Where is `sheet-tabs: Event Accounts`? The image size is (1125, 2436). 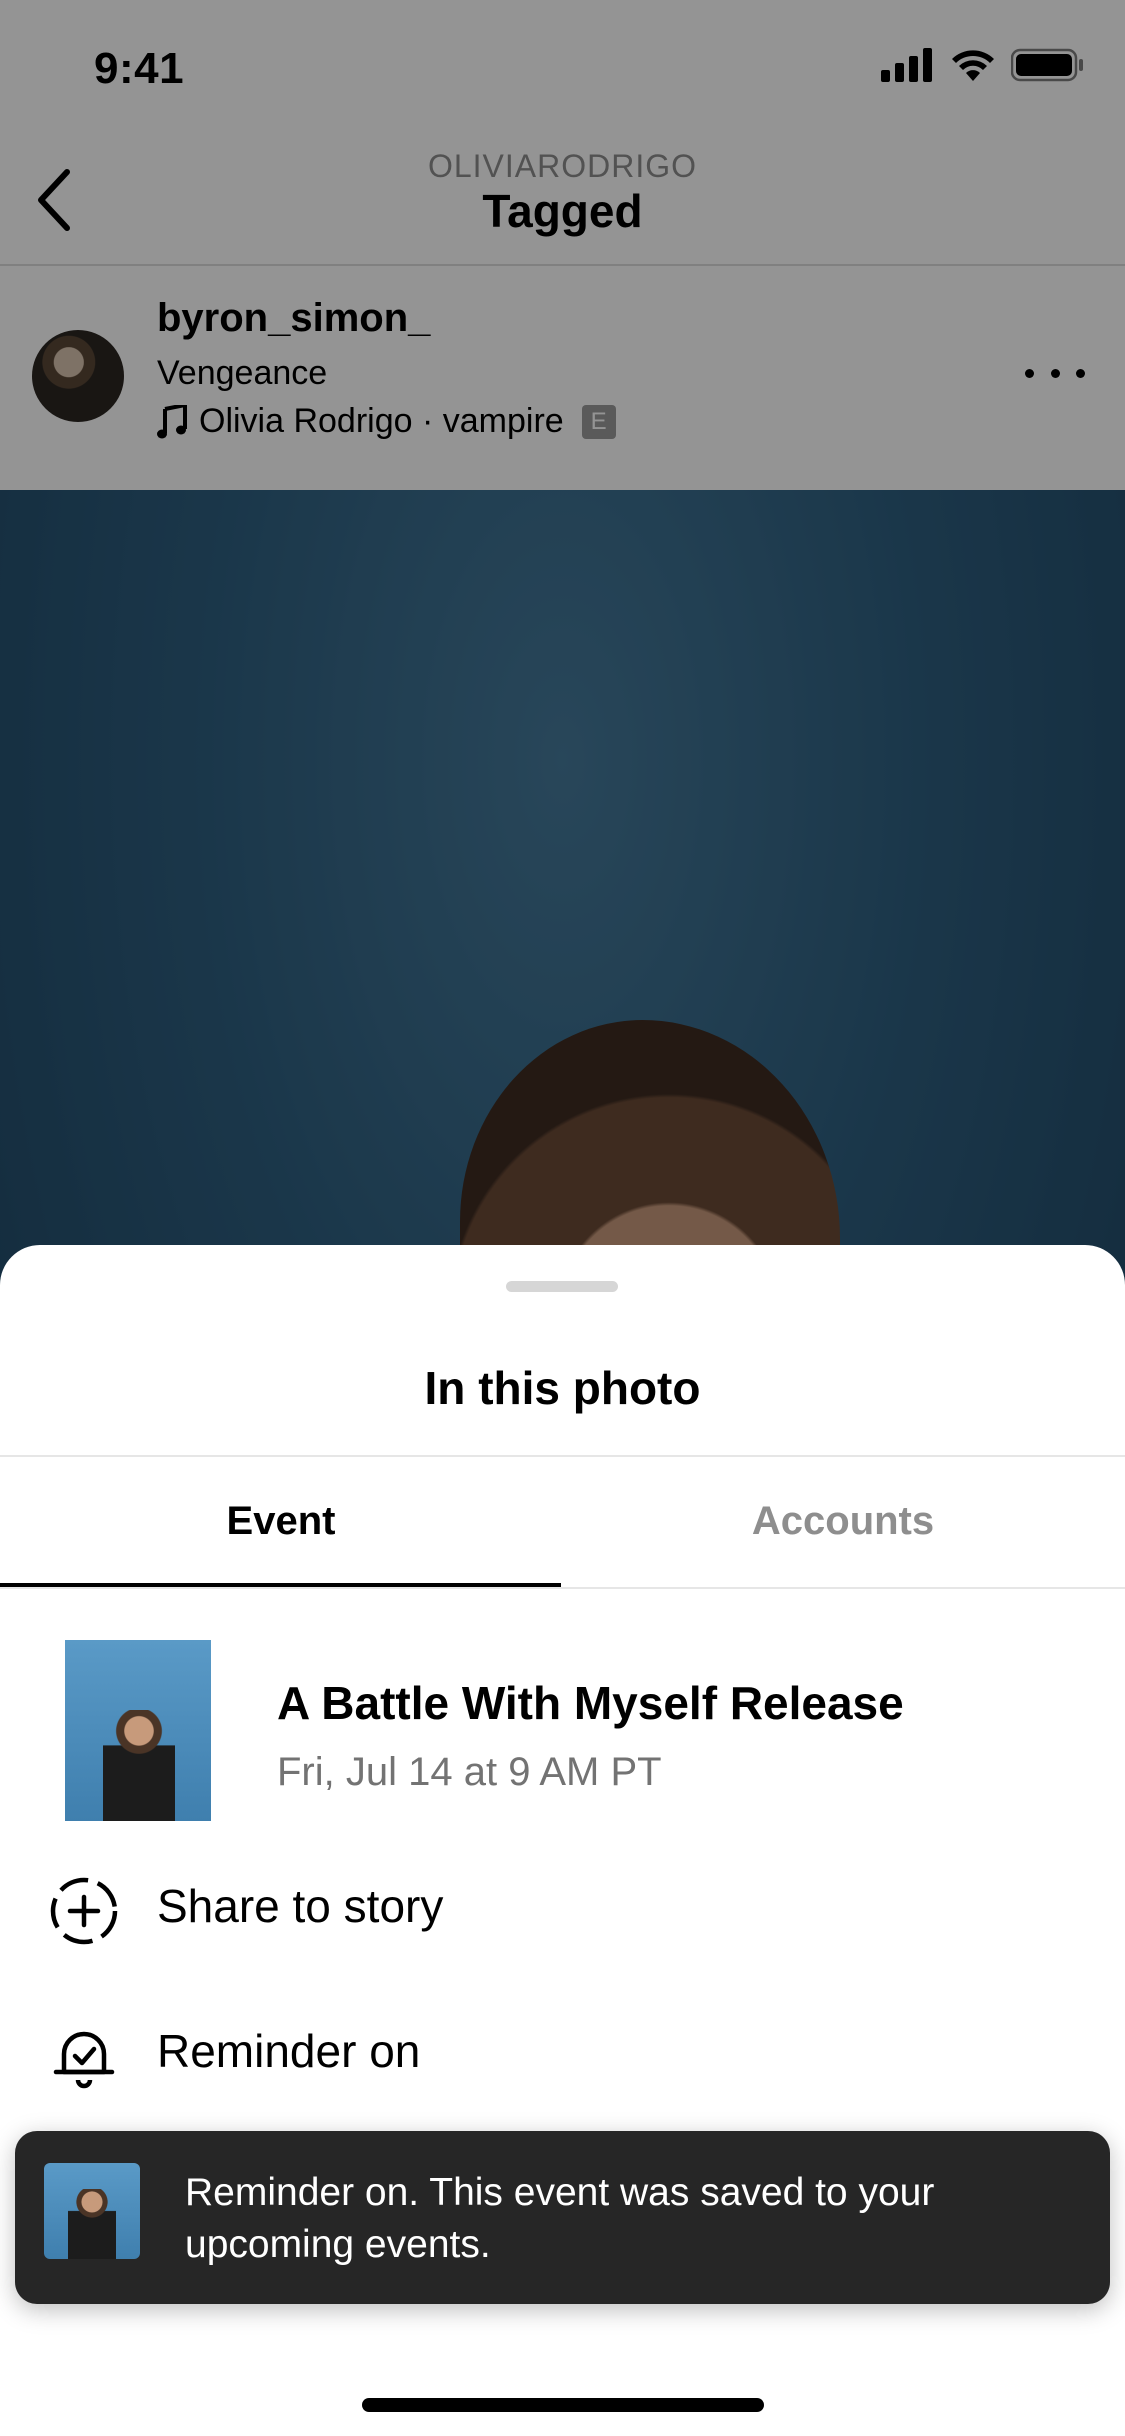
sheet-tabs: Event Accounts is located at coordinates (562, 1523).